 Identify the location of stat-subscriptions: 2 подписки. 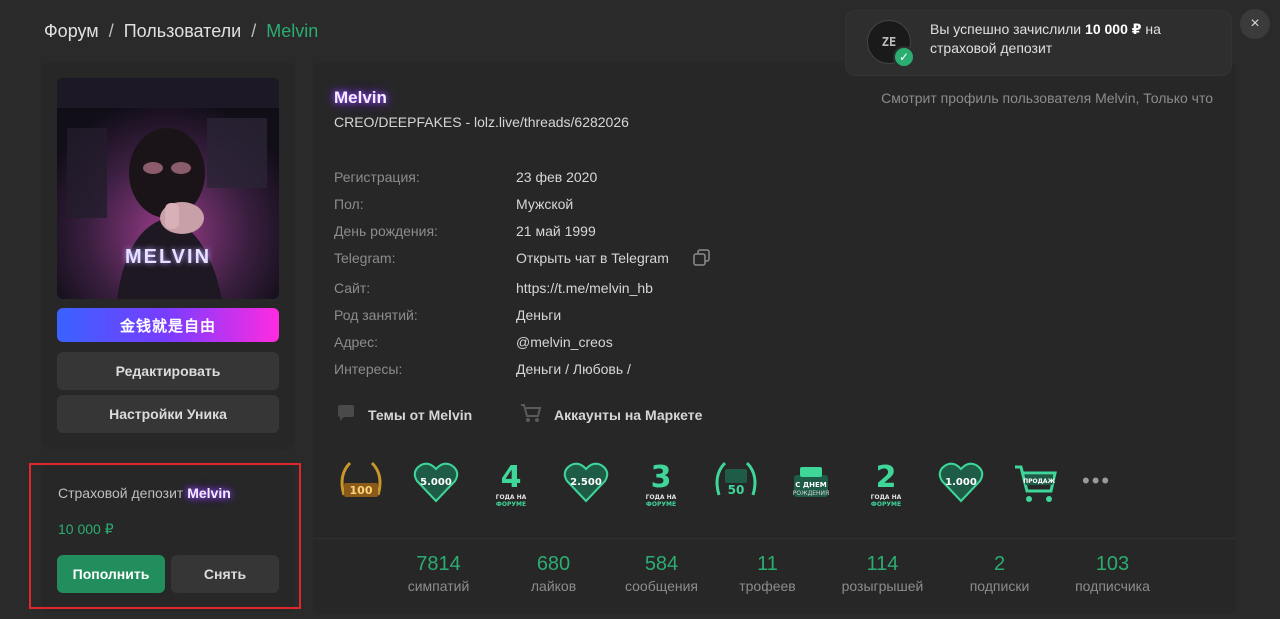
(1000, 573).